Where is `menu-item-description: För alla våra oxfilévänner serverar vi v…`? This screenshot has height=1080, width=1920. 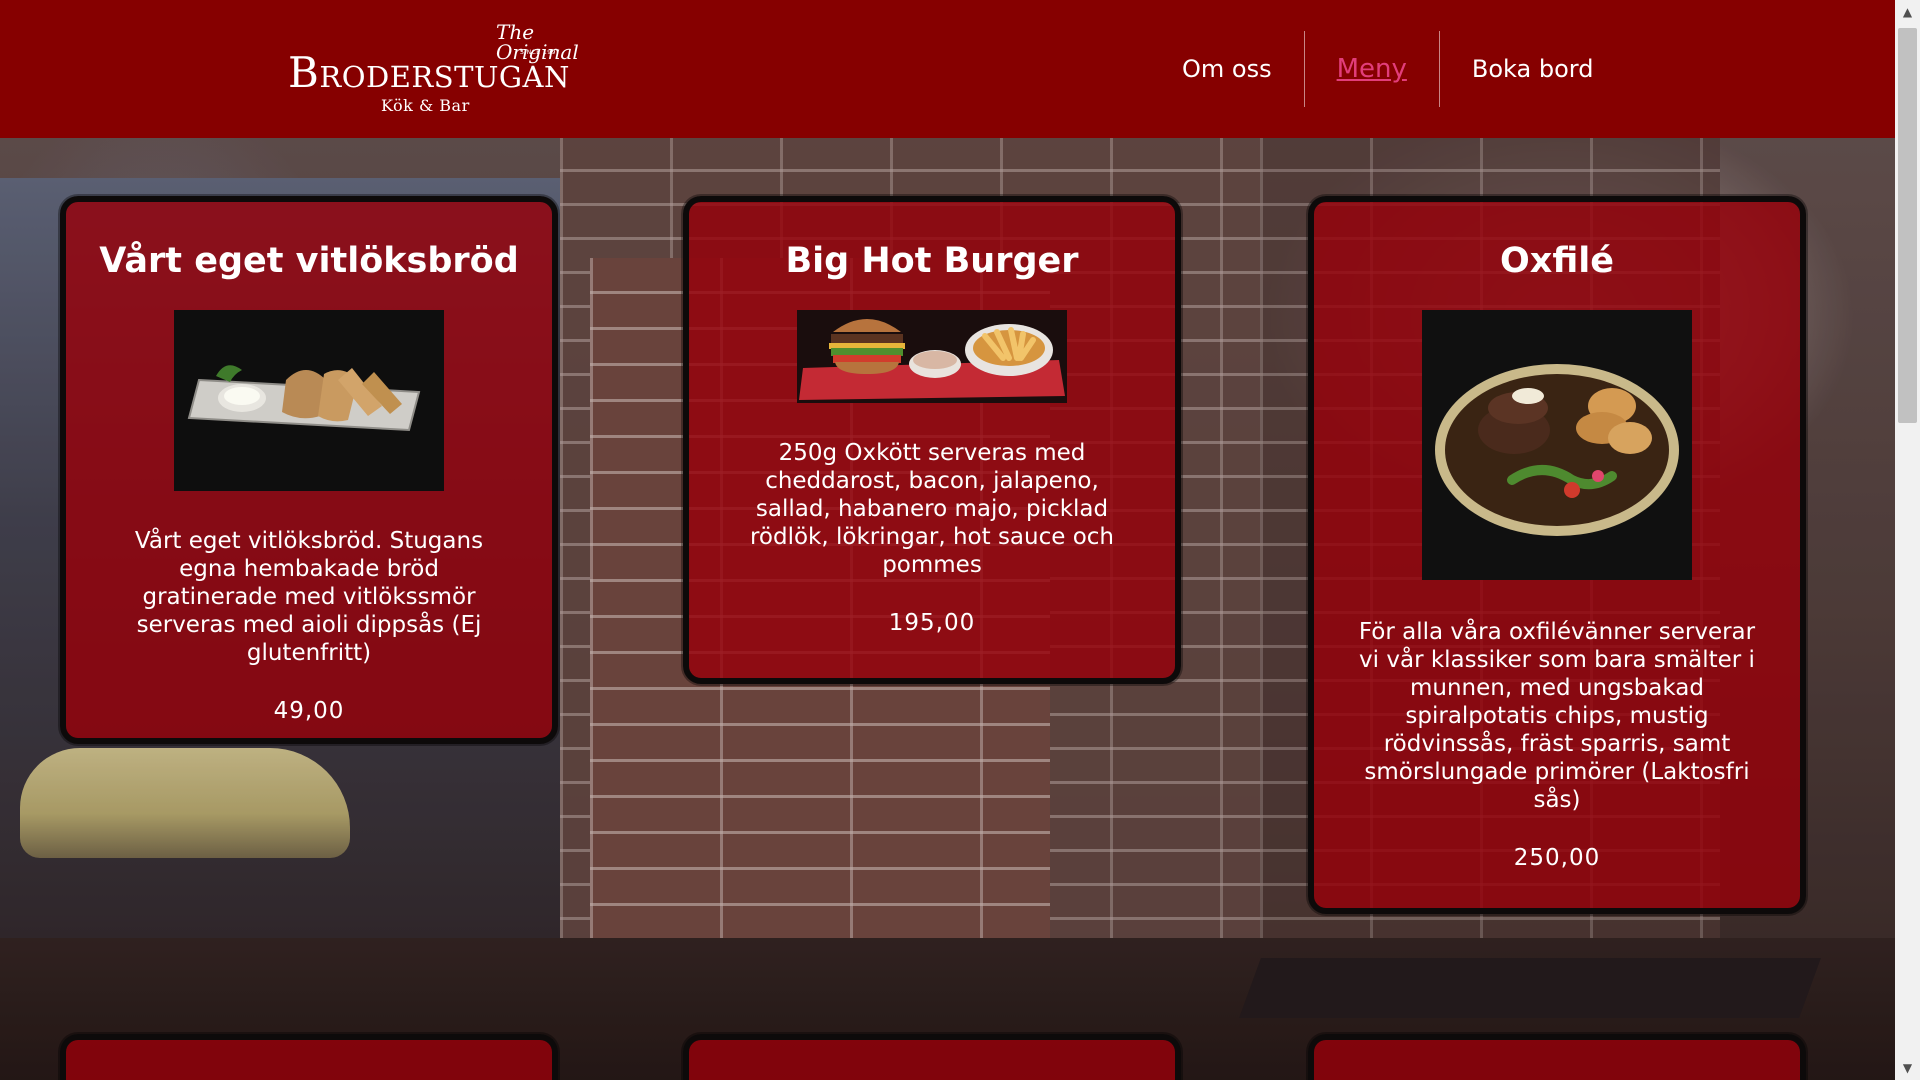
menu-item-description: För alla våra oxfilévänner serverar vi v… is located at coordinates (1557, 716).